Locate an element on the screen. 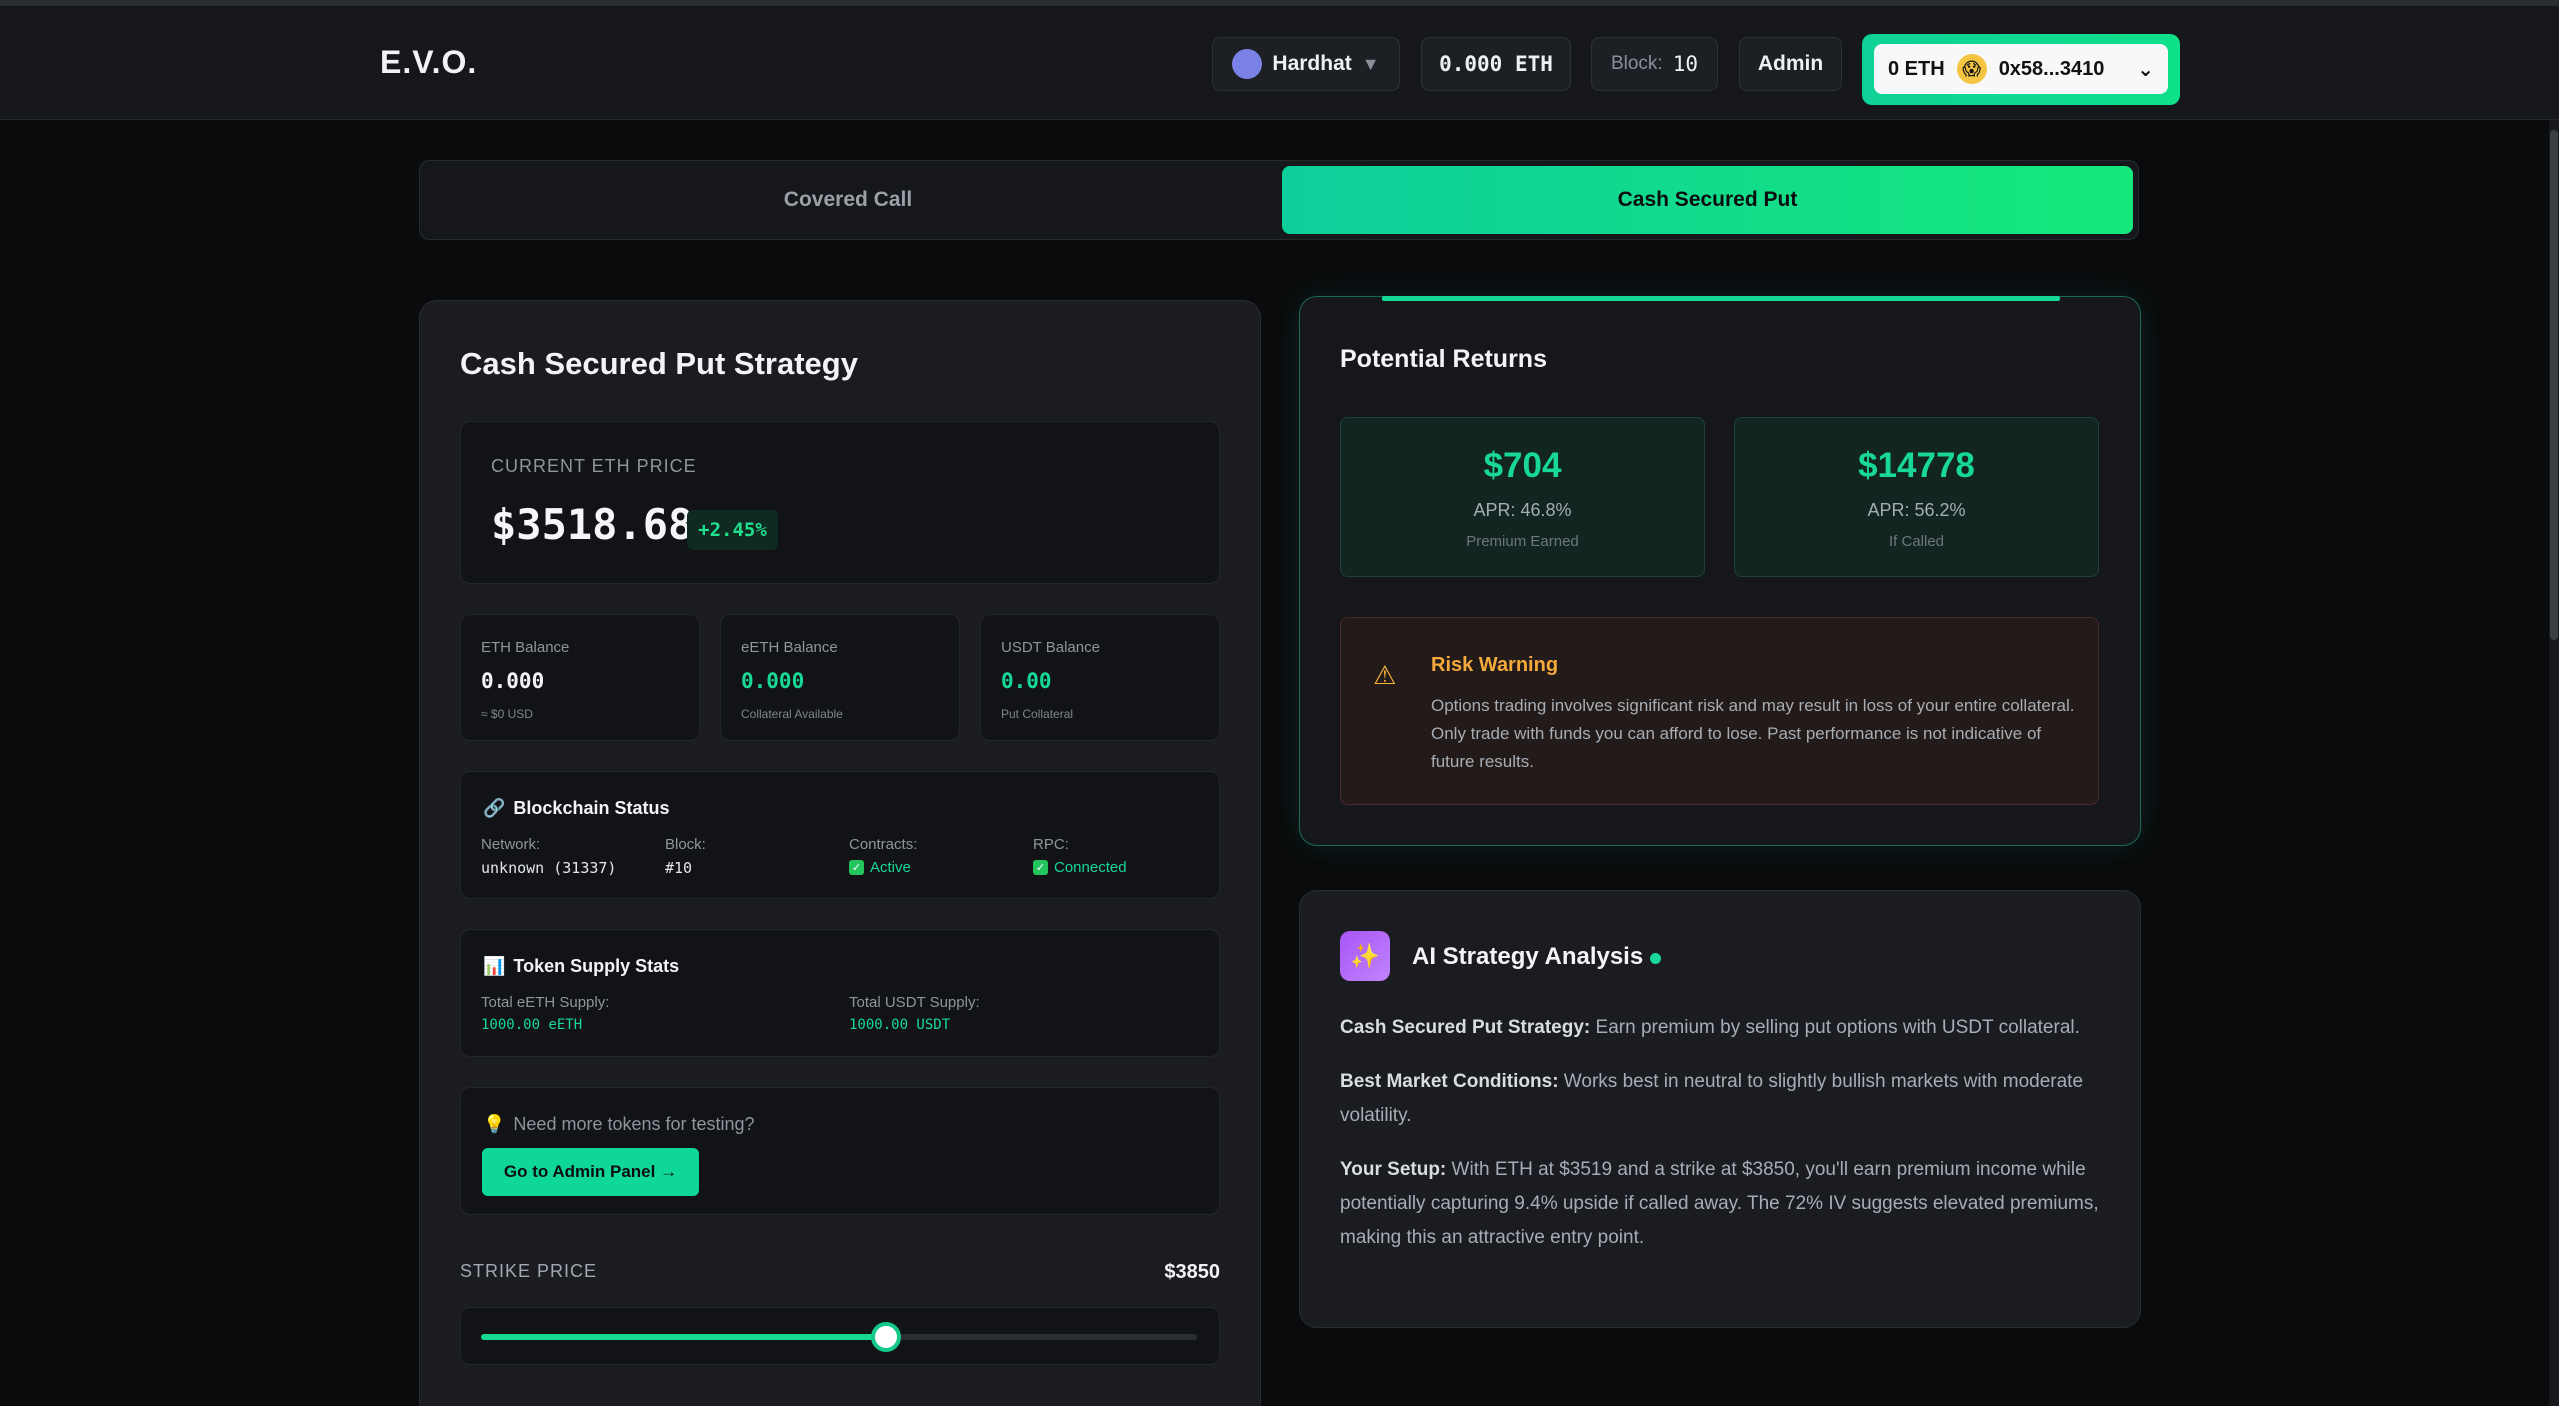 This screenshot has width=2559, height=1406. strike-slider-handle is located at coordinates (885, 1337).